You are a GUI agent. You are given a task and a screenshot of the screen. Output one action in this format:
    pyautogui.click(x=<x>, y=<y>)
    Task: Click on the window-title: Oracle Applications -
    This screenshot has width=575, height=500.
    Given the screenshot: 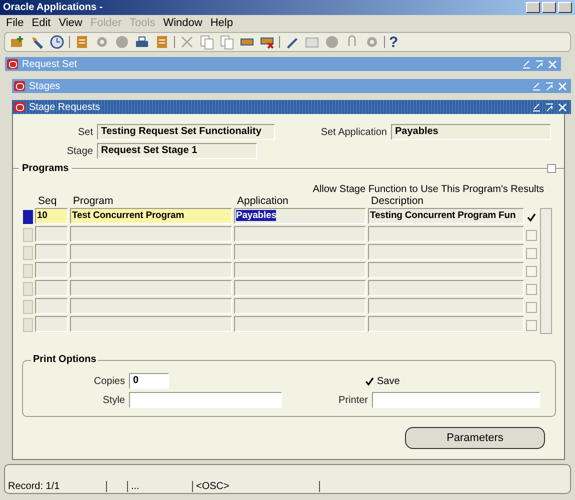 What is the action you would take?
    pyautogui.click(x=53, y=7)
    